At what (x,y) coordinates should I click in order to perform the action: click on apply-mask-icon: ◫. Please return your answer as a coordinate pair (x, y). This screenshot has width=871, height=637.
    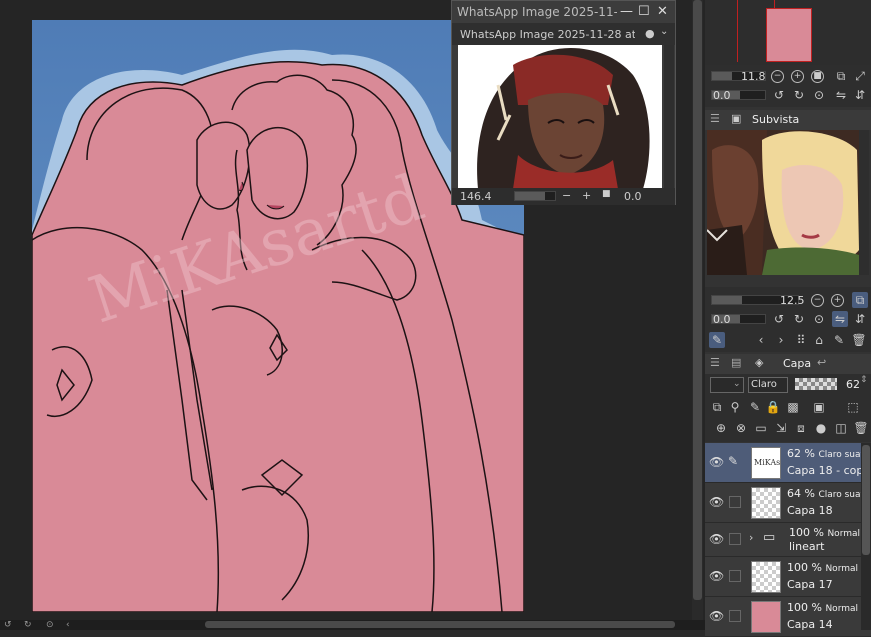
    Looking at the image, I should click on (841, 428).